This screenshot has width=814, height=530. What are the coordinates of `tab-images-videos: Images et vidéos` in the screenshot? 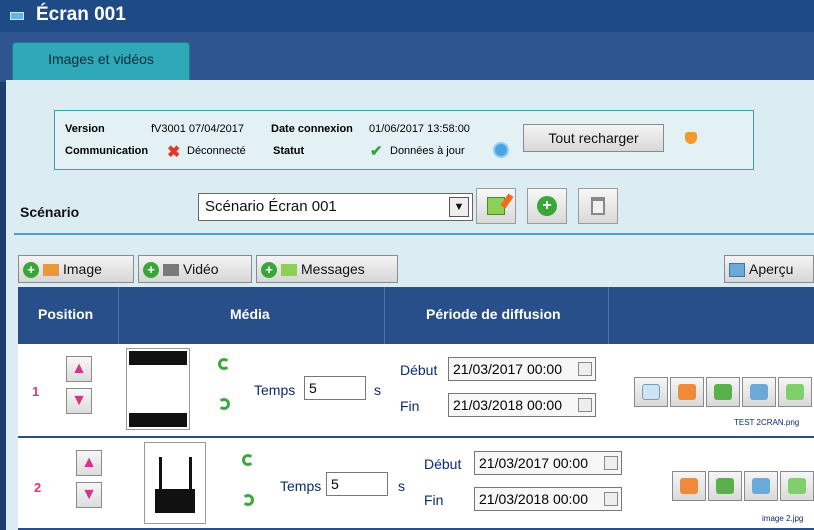 It's located at (101, 63).